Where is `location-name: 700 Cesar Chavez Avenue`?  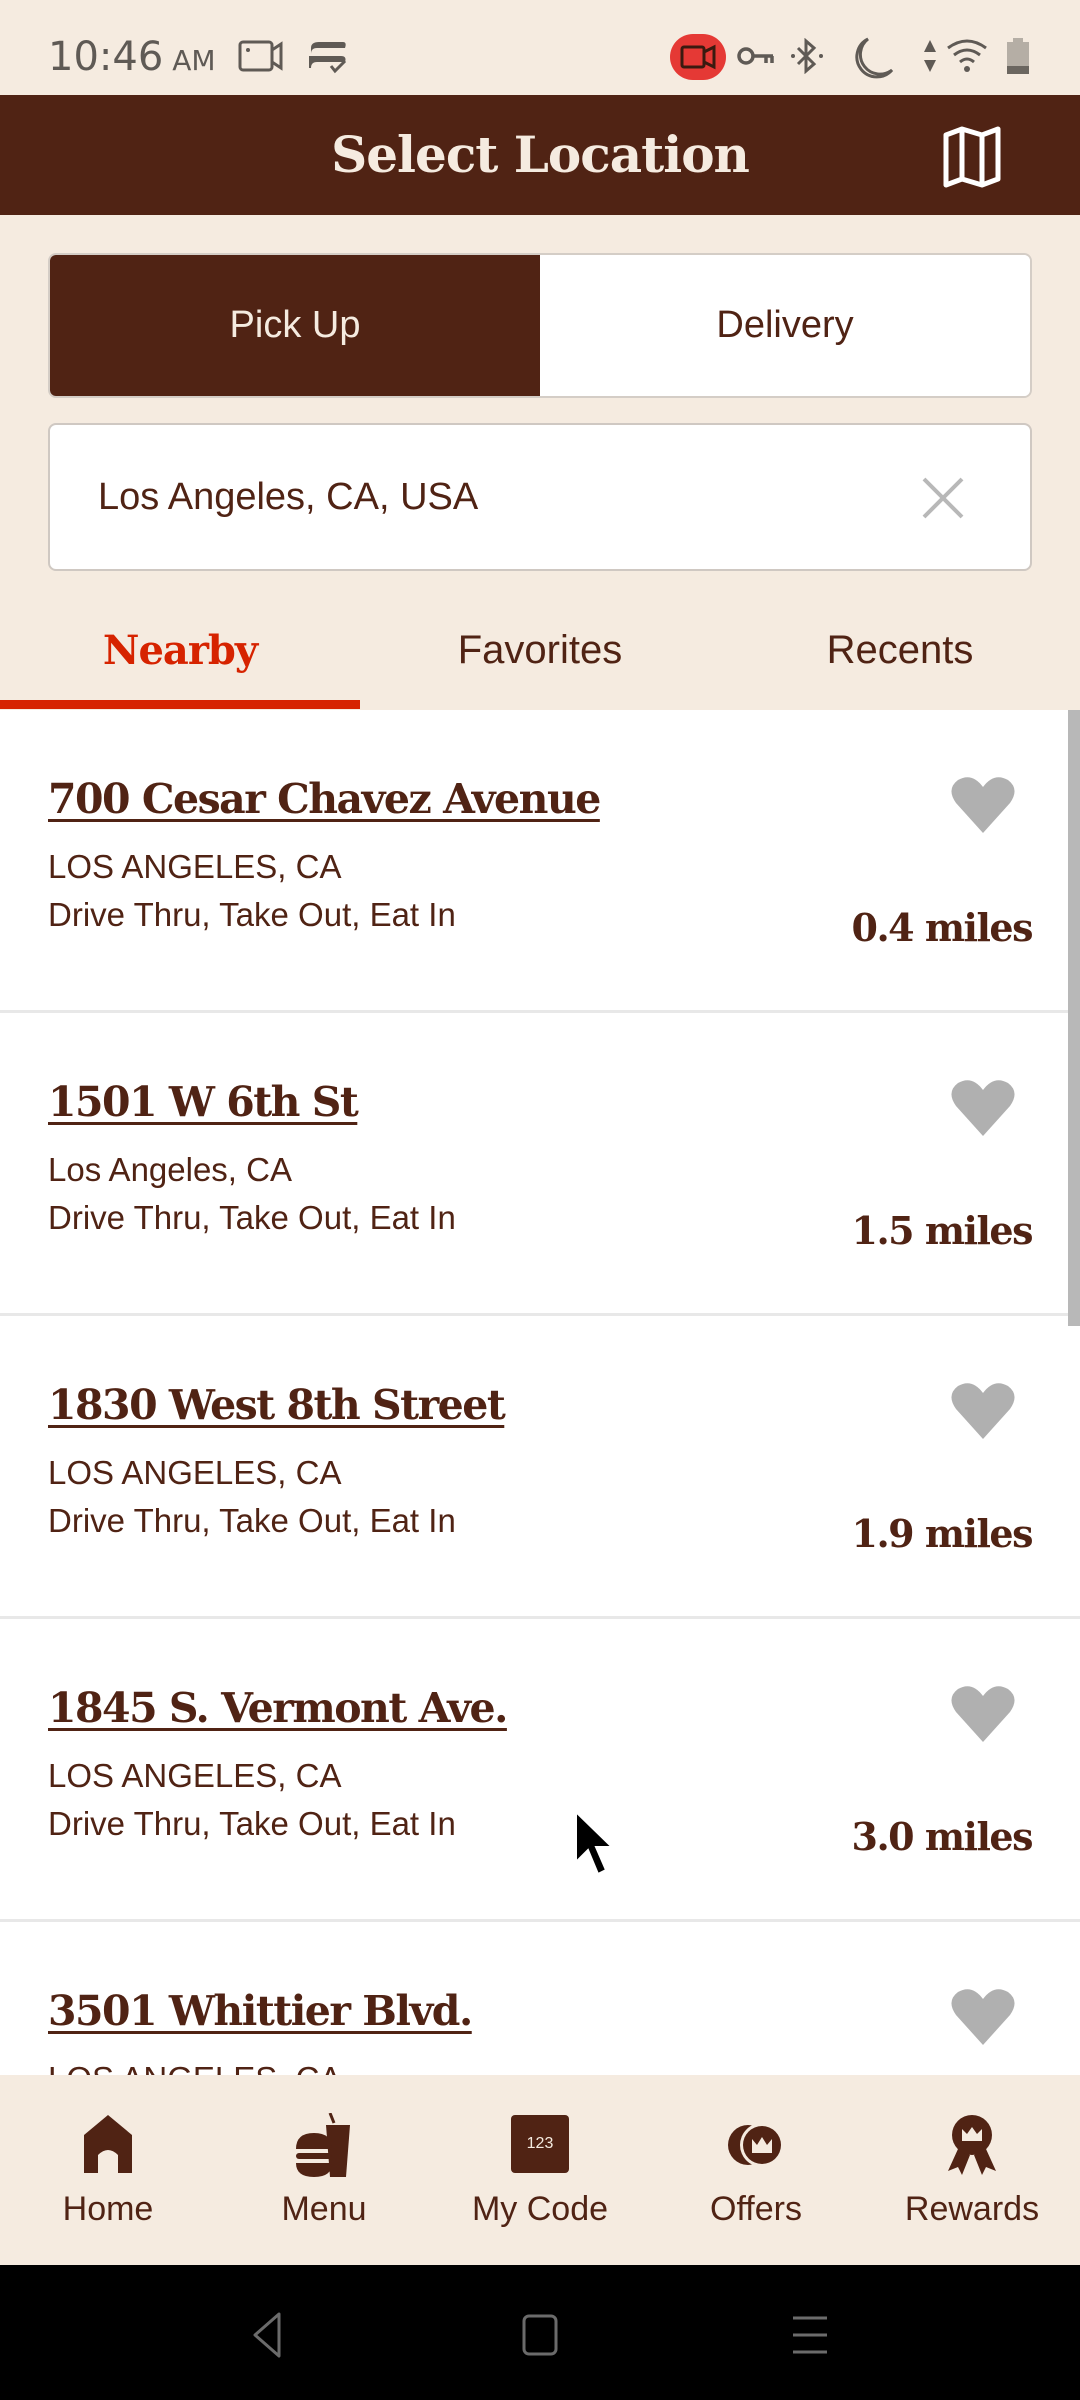
location-name: 700 Cesar Chavez Avenue is located at coordinates (324, 799).